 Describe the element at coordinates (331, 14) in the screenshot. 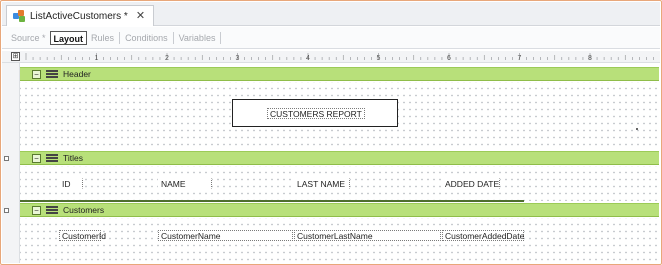

I see `document-tab-bar: ListActiveCustomers * ✕` at that location.